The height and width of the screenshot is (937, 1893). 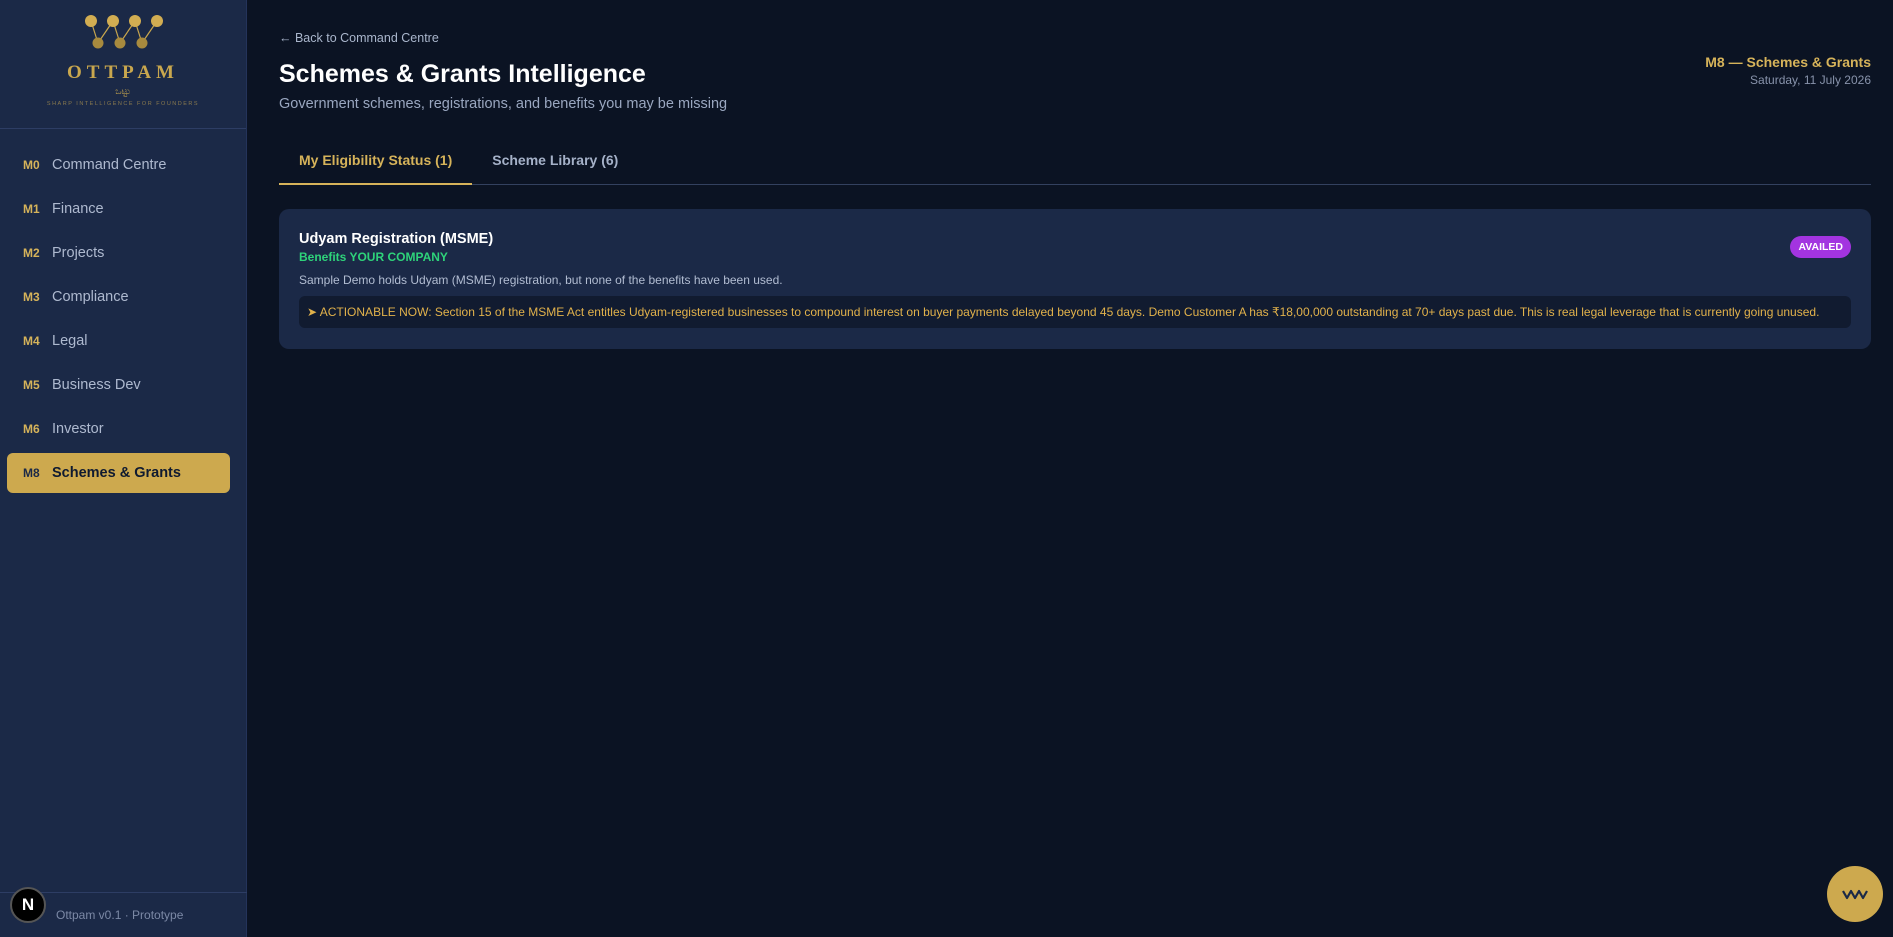 I want to click on nav-code: M2, so click(x=31, y=253).